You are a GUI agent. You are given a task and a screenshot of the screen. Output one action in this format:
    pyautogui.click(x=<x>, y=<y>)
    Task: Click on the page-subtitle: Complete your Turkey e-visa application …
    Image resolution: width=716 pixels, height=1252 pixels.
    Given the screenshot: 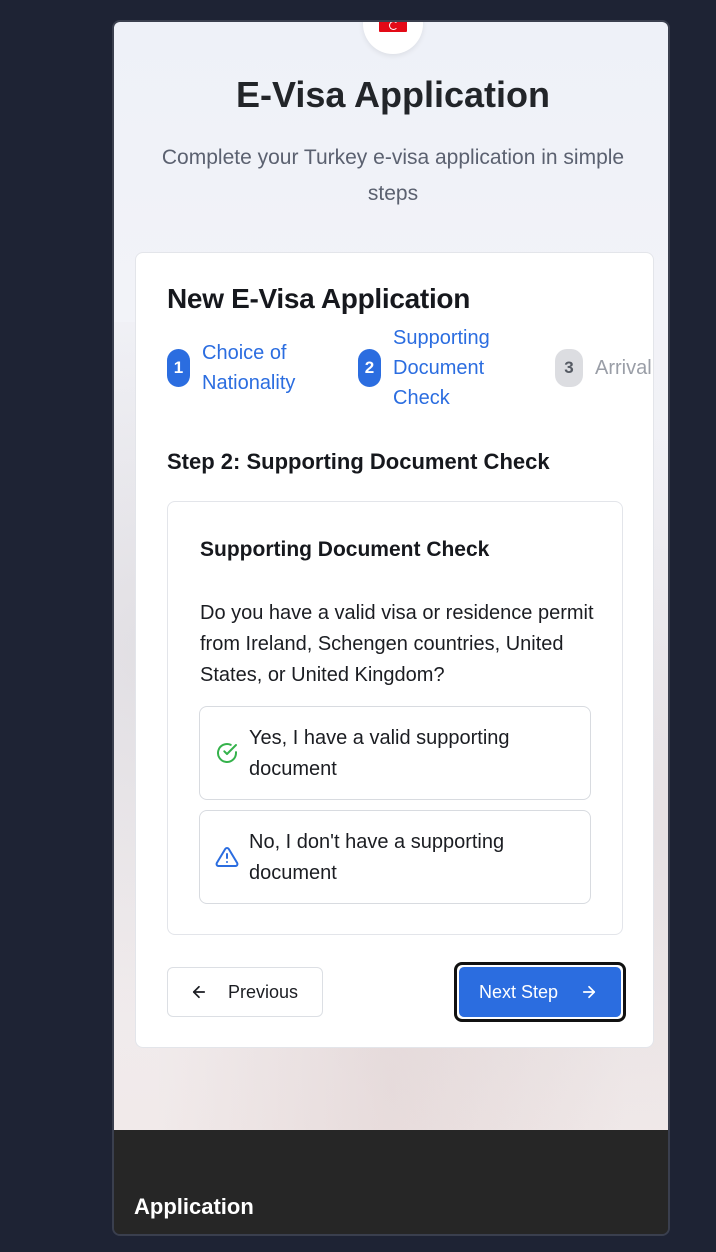 What is the action you would take?
    pyautogui.click(x=393, y=175)
    